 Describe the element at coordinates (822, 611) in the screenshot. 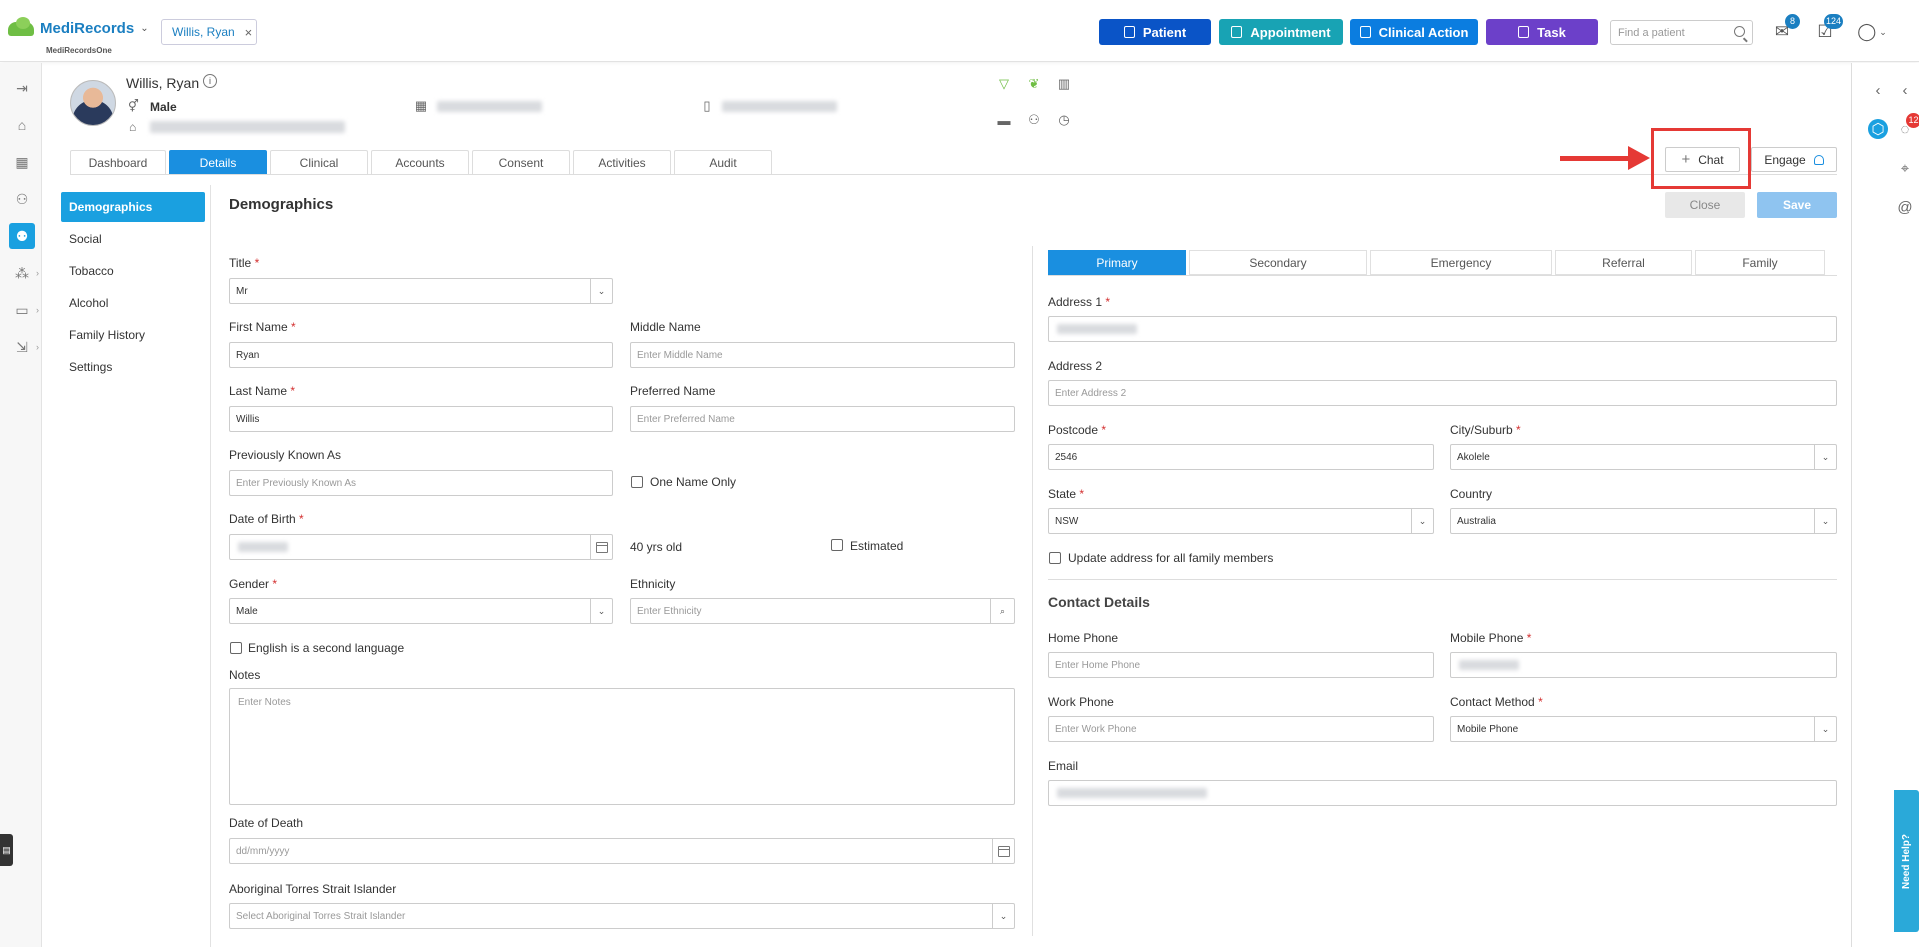

I see `ethnicity-field: Enter Ethnicity ⌕` at that location.